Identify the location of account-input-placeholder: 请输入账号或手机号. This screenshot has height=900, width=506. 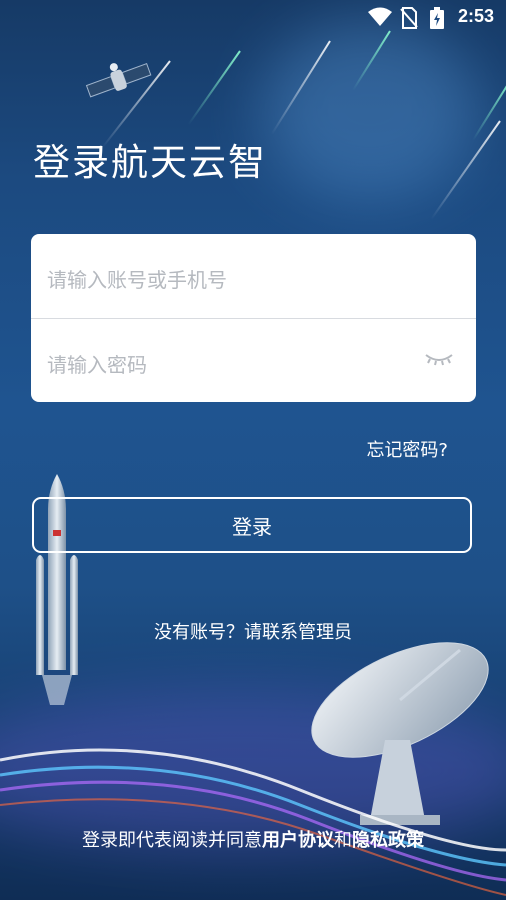
(137, 280).